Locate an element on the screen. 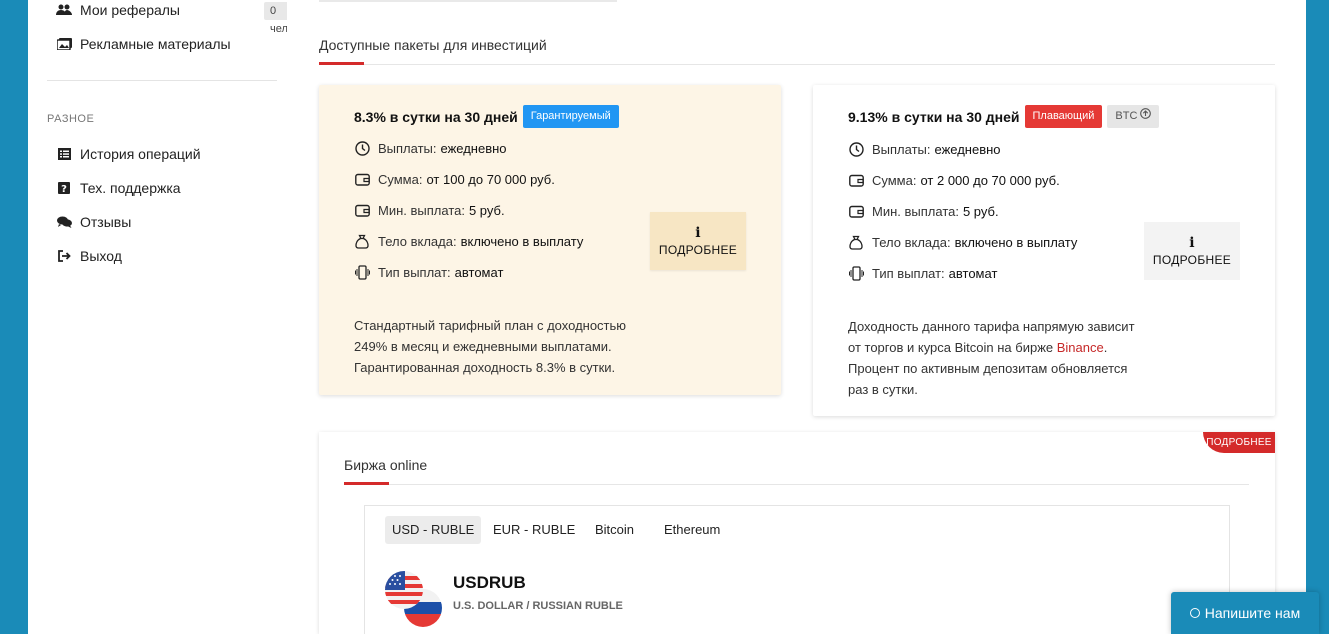  btc-tag: BTC is located at coordinates (1133, 116).